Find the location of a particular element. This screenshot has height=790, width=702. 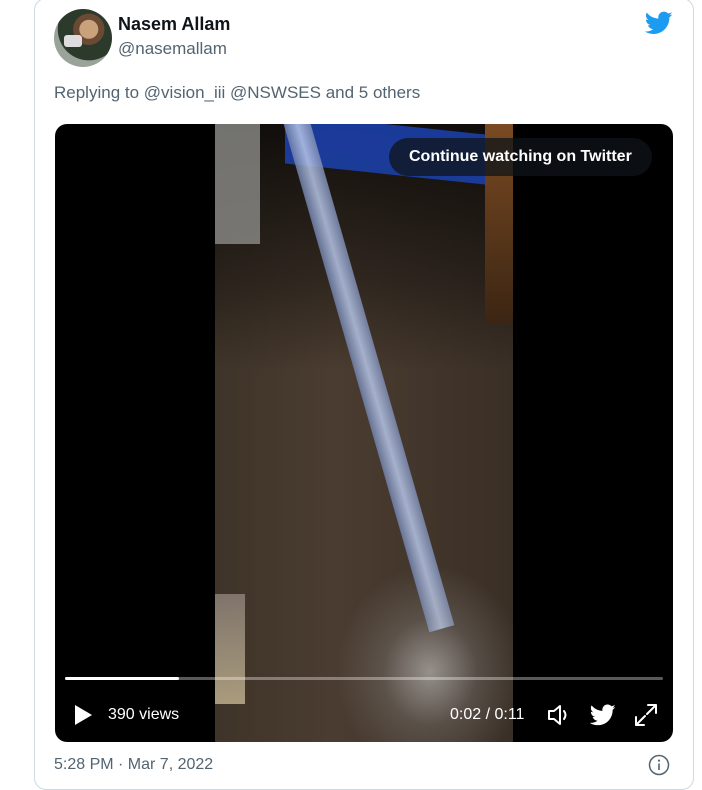

reply-suffix: and 5 others is located at coordinates (373, 92).